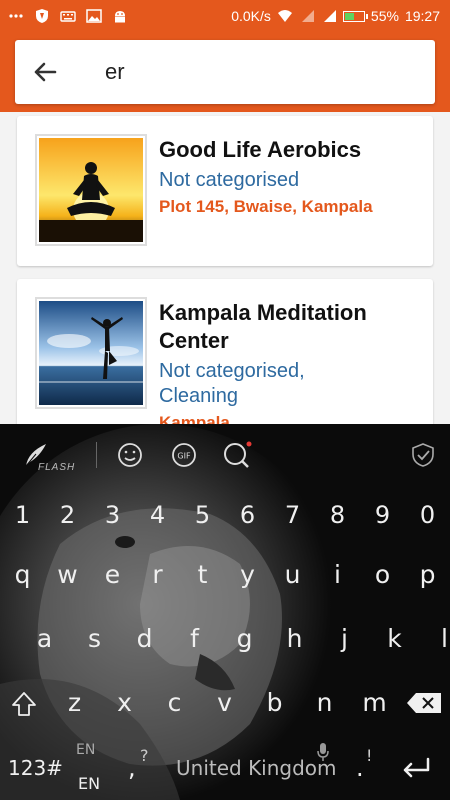 This screenshot has width=450, height=800. Describe the element at coordinates (323, 752) in the screenshot. I see `microphone-icon` at that location.